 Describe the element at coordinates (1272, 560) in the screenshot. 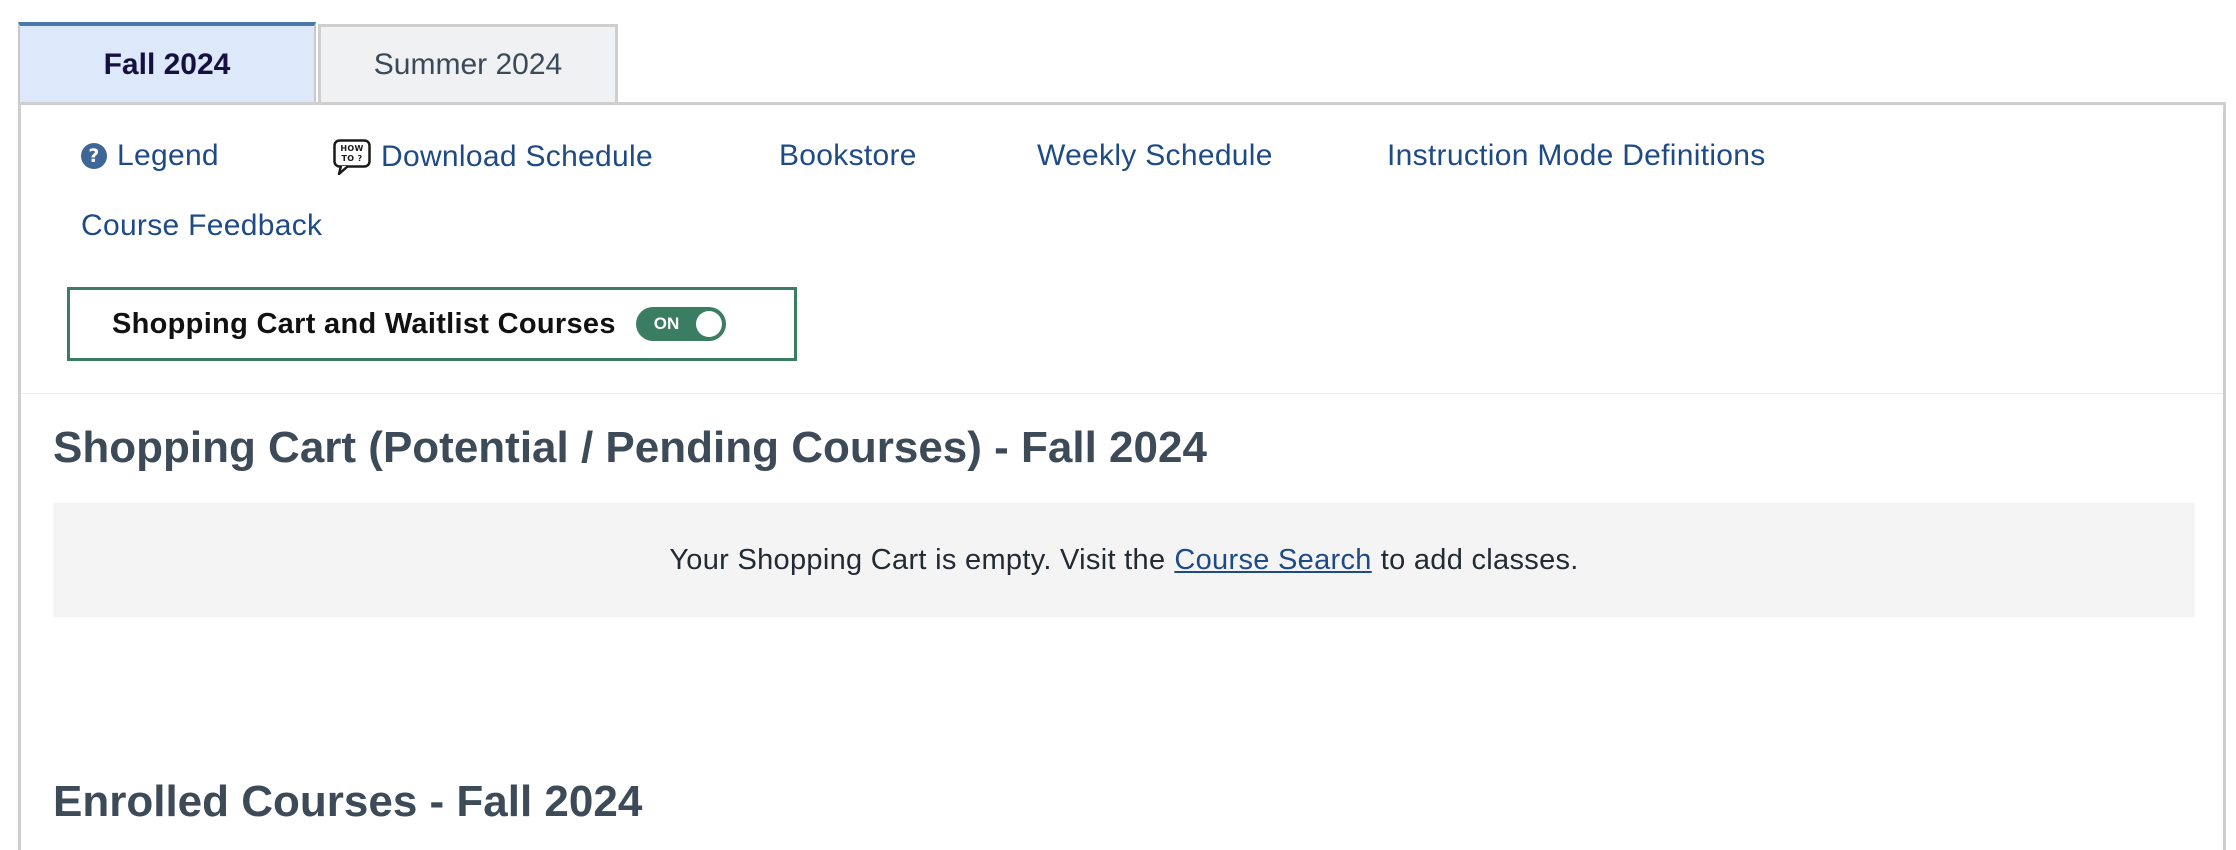

I see `course-search-link: Course Search` at that location.